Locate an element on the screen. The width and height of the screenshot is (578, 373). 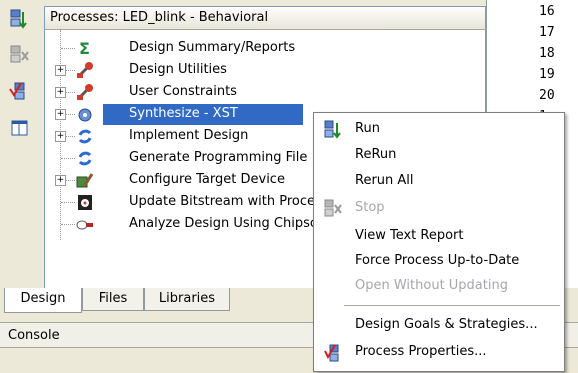
menu-item-label: Force Process Up-to-Date is located at coordinates (437, 260).